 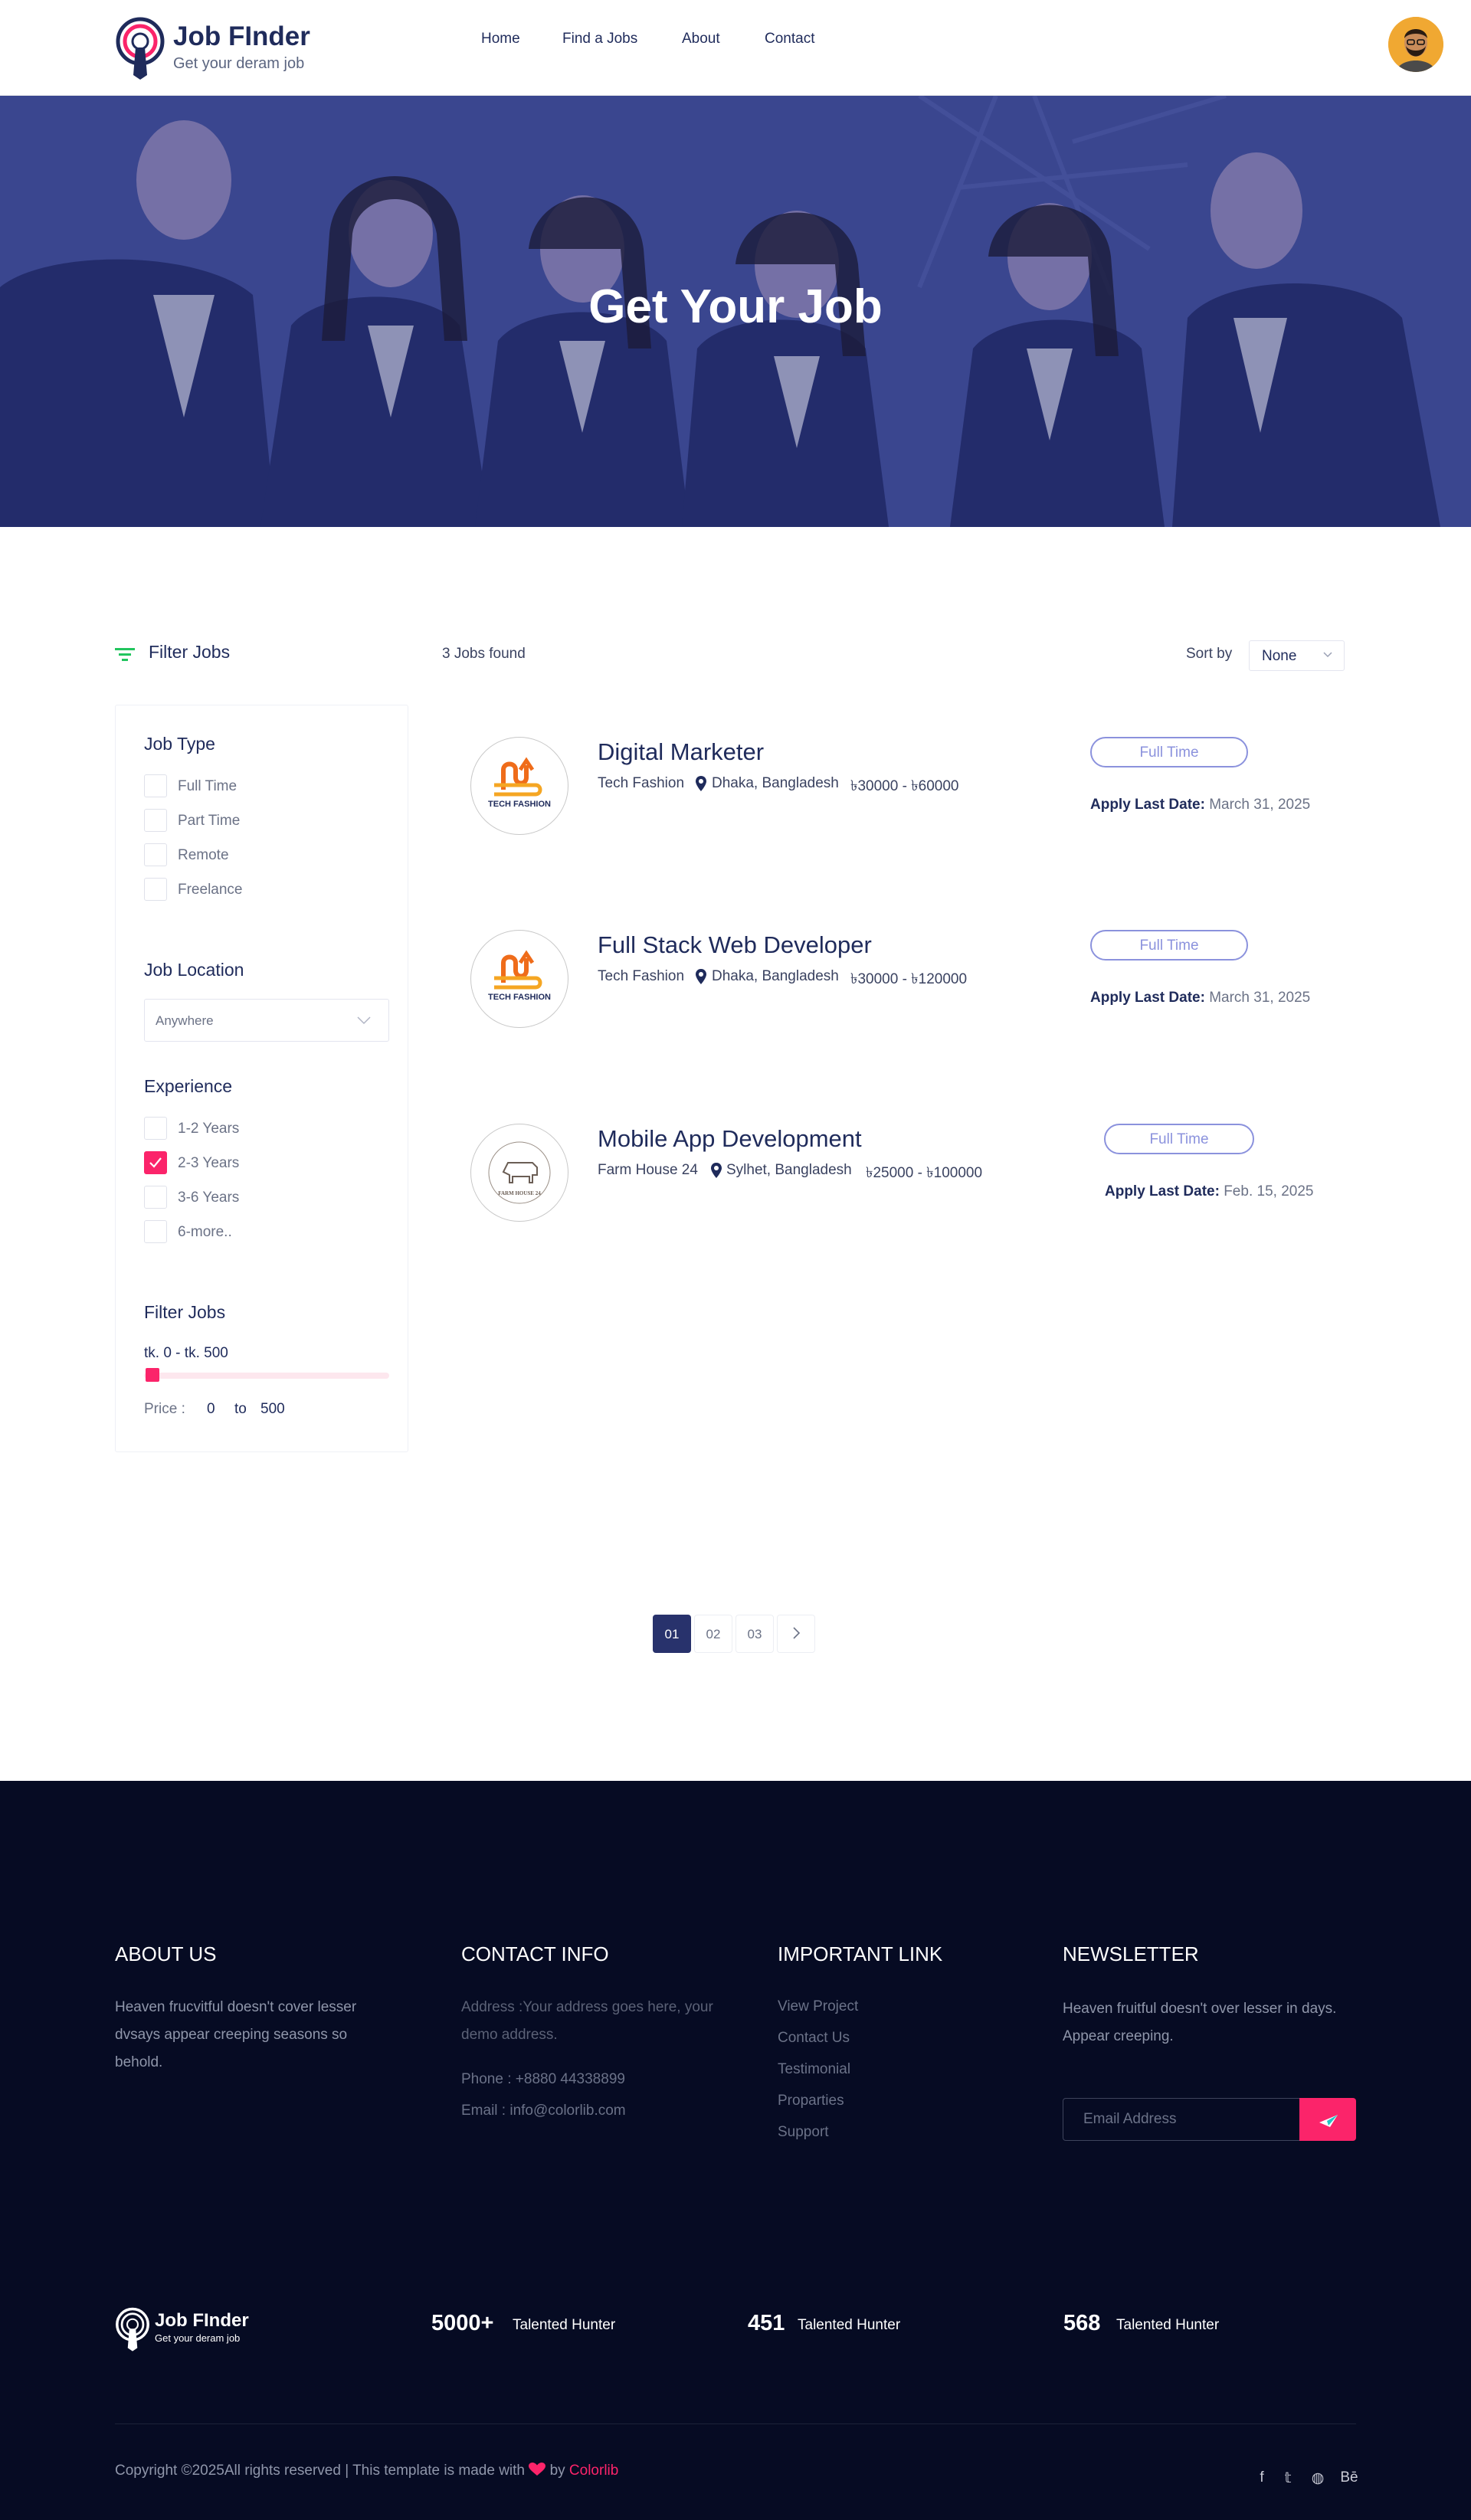 I want to click on chevron-down-icon, so click(x=364, y=1021).